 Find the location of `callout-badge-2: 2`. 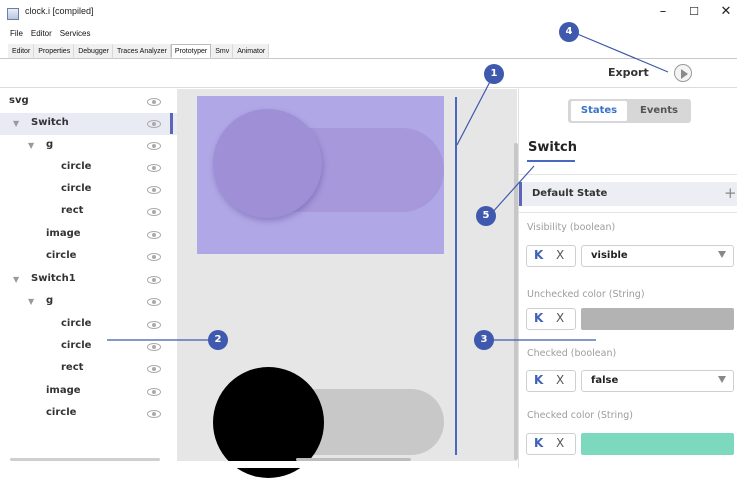

callout-badge-2: 2 is located at coordinates (218, 340).